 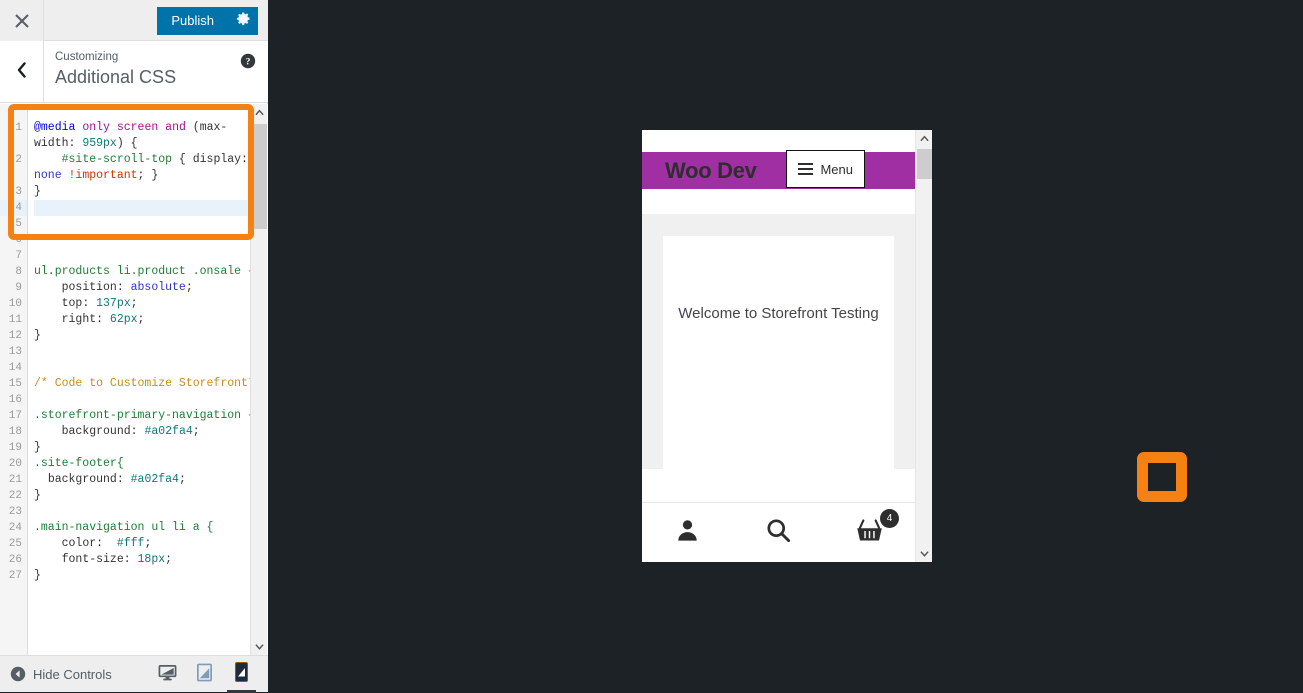 I want to click on device-desktop-button, so click(x=167, y=674).